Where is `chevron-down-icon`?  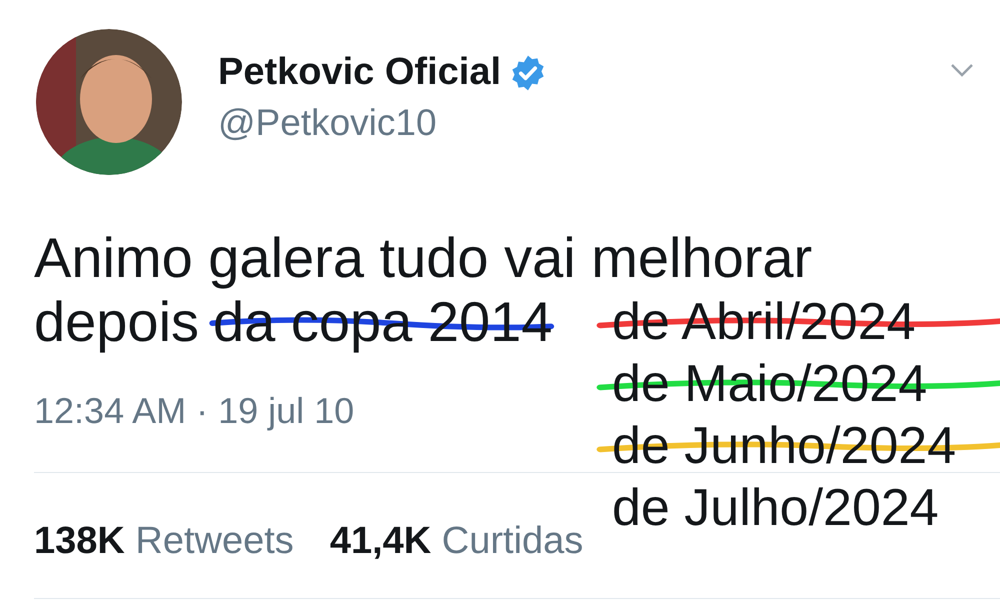
chevron-down-icon is located at coordinates (962, 70).